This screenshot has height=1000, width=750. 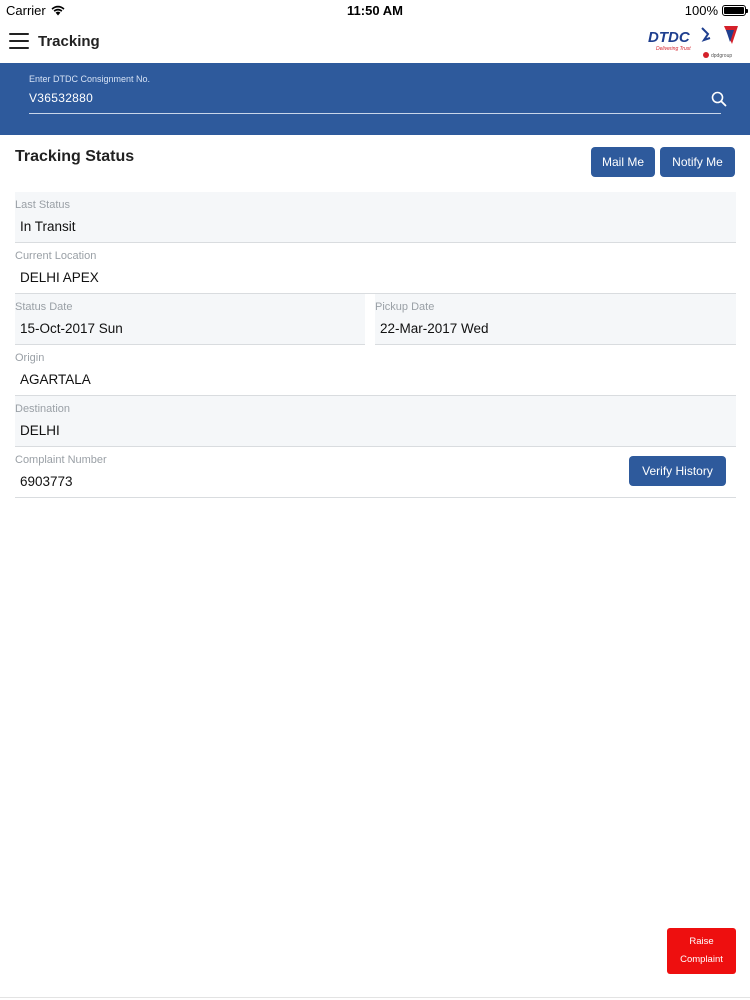 What do you see at coordinates (719, 99) in the screenshot?
I see `search-icon` at bounding box center [719, 99].